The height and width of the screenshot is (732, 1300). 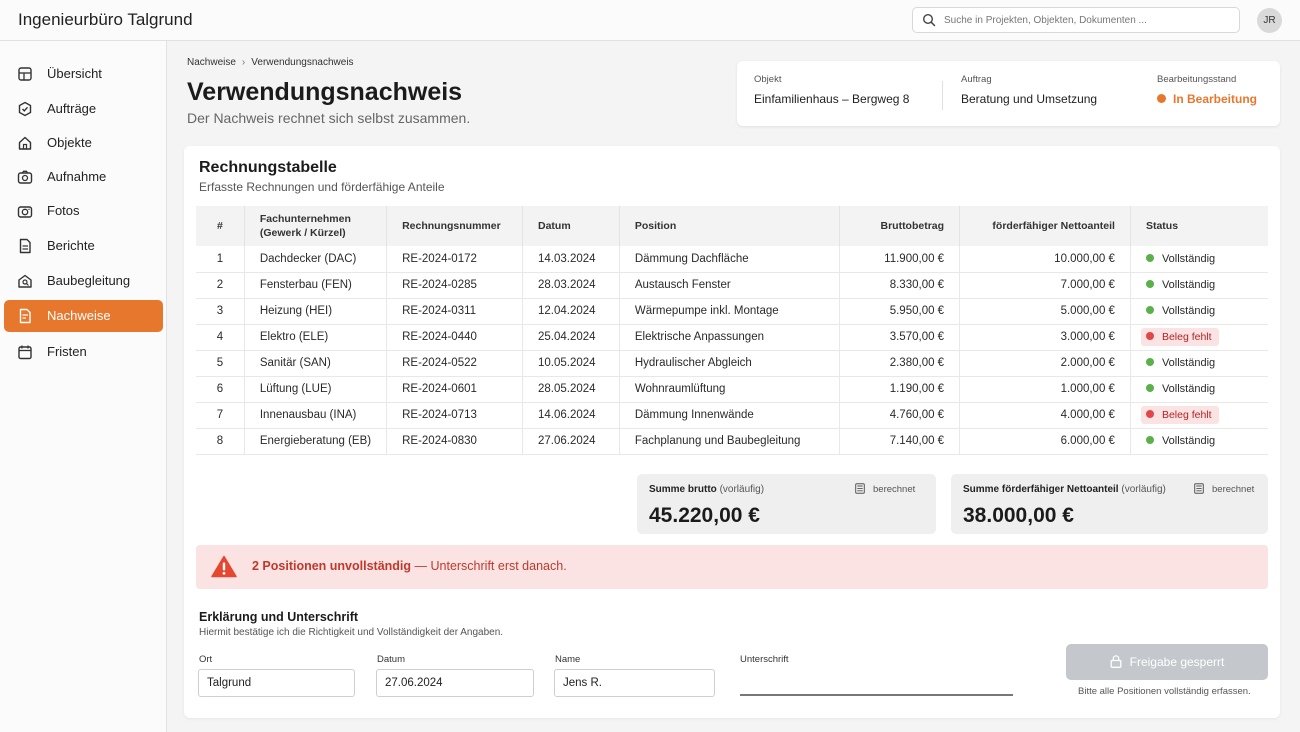 What do you see at coordinates (571, 311) in the screenshot?
I see `cell-date: 12.04.2024` at bounding box center [571, 311].